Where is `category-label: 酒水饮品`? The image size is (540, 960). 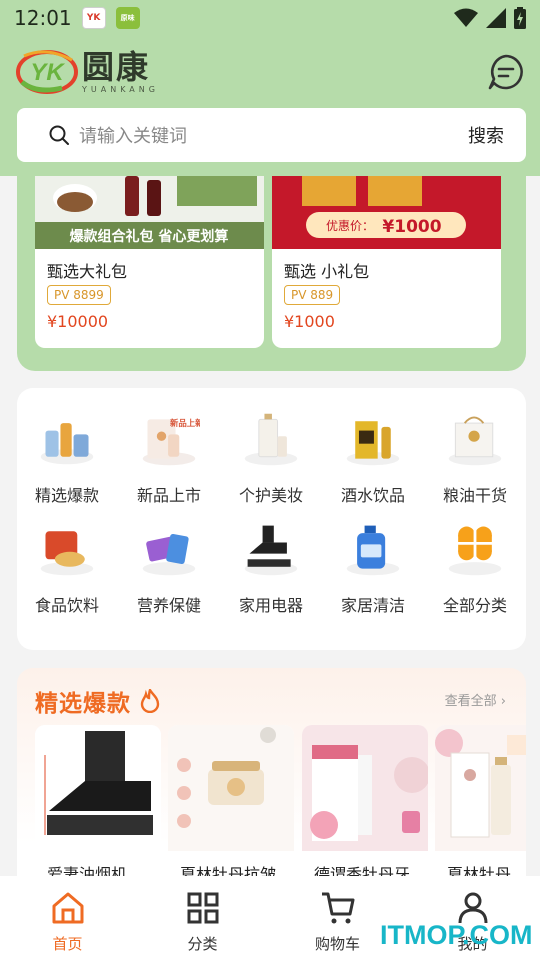
category-label: 酒水饮品 is located at coordinates (372, 495).